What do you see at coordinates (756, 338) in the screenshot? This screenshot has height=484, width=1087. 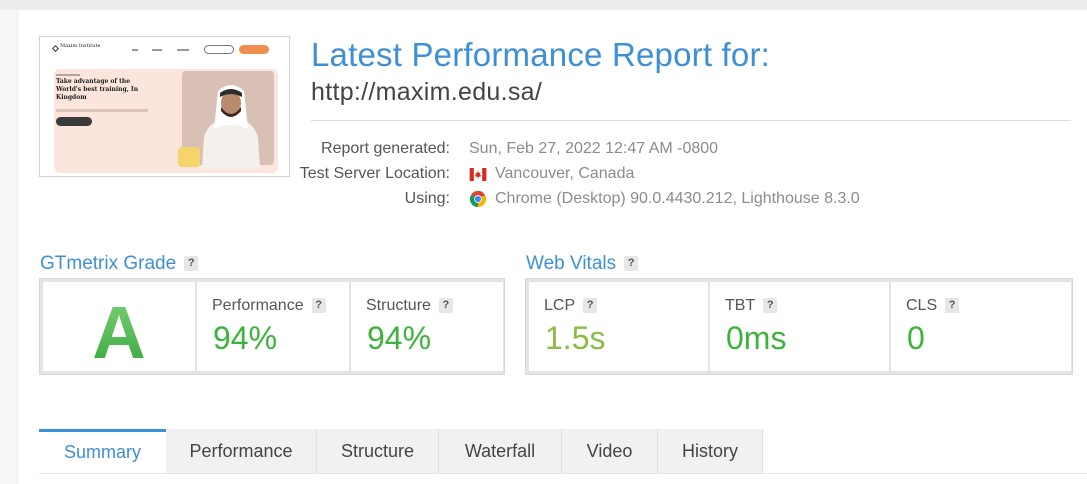 I see `tbt-value: 0ms` at bounding box center [756, 338].